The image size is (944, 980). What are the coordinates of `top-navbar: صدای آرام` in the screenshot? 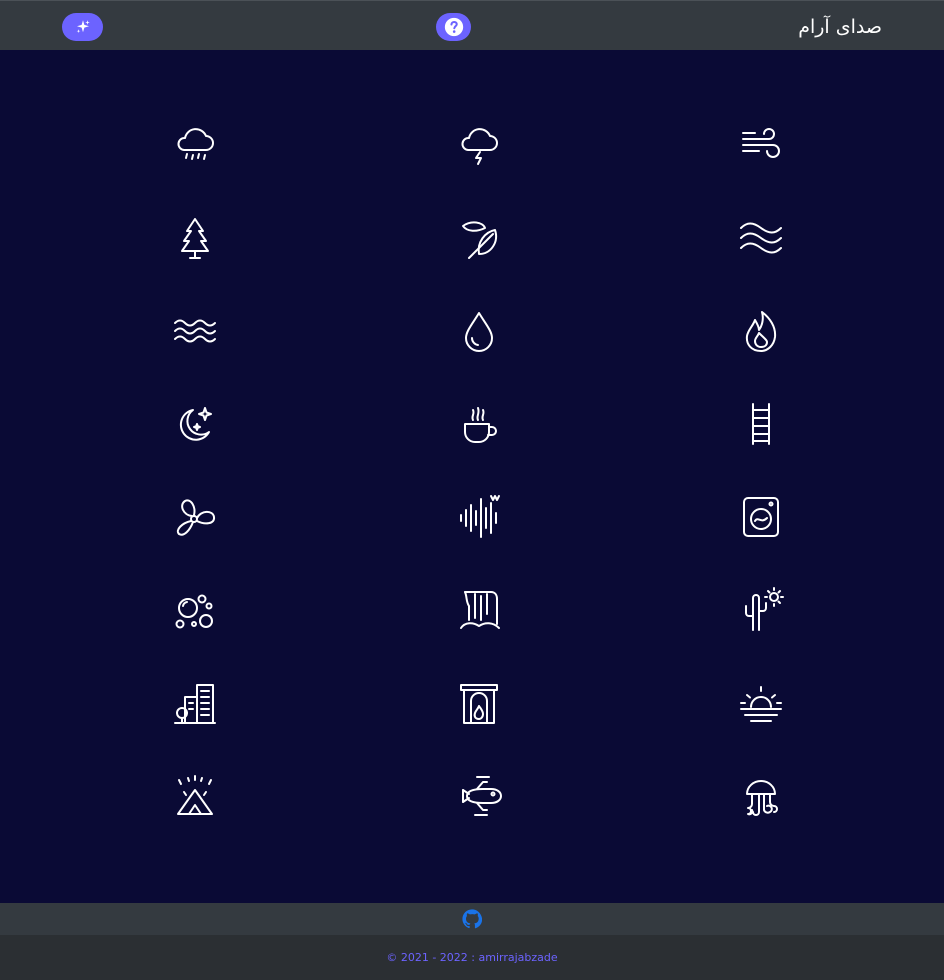 It's located at (472, 25).